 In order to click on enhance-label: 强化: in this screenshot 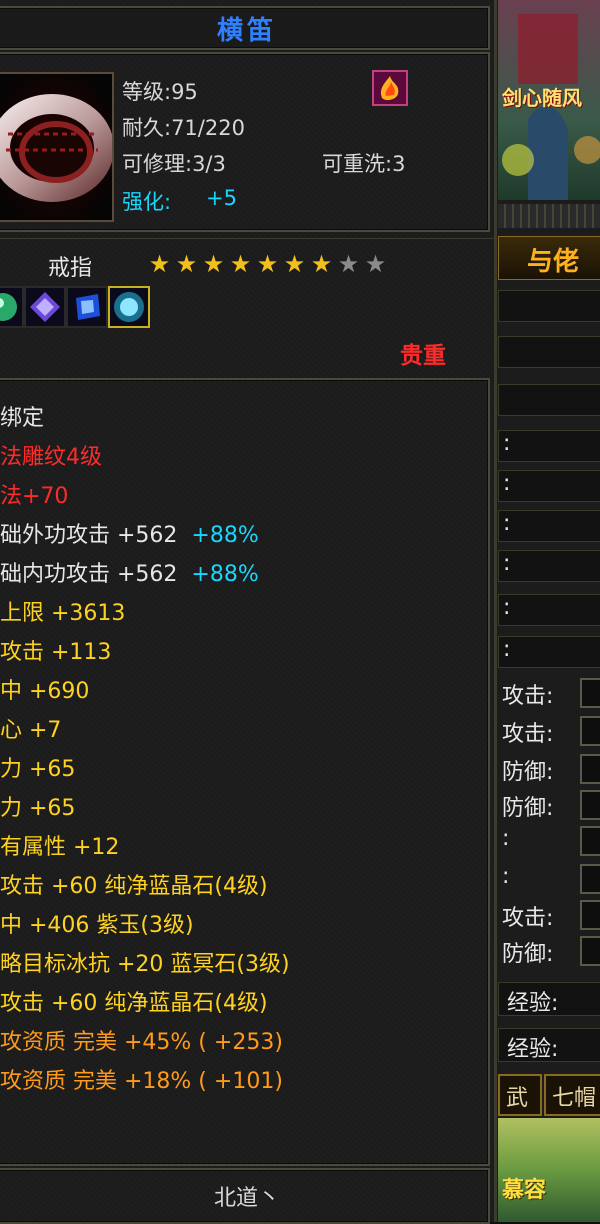, I will do `click(147, 202)`.